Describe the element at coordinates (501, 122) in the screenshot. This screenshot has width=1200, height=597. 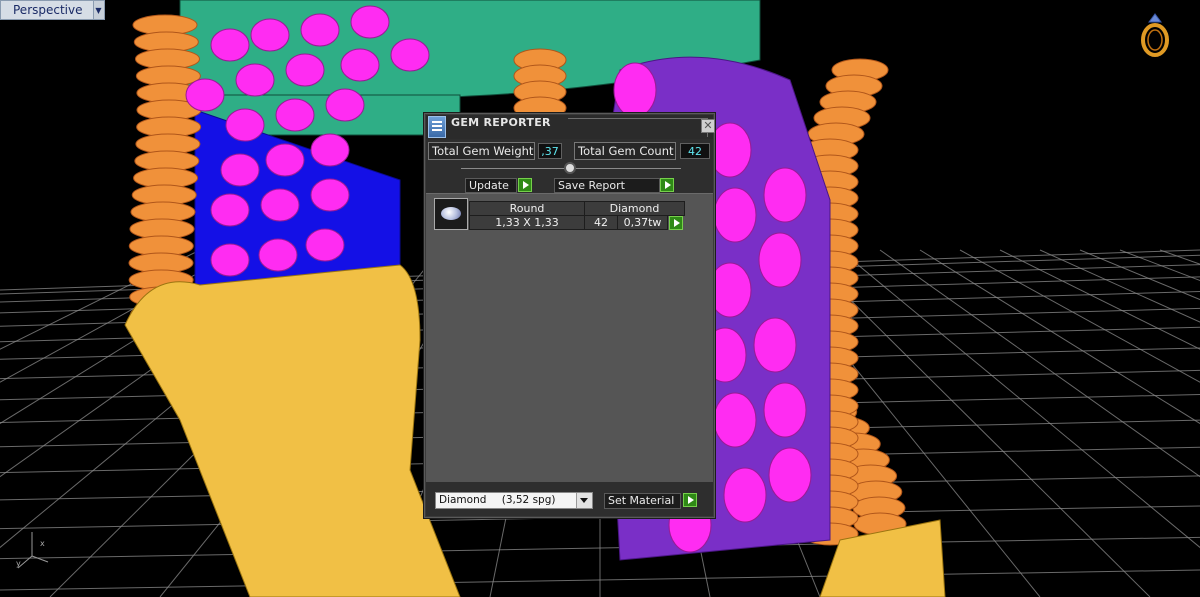
I see `dialog-title: GEM REPORTER` at that location.